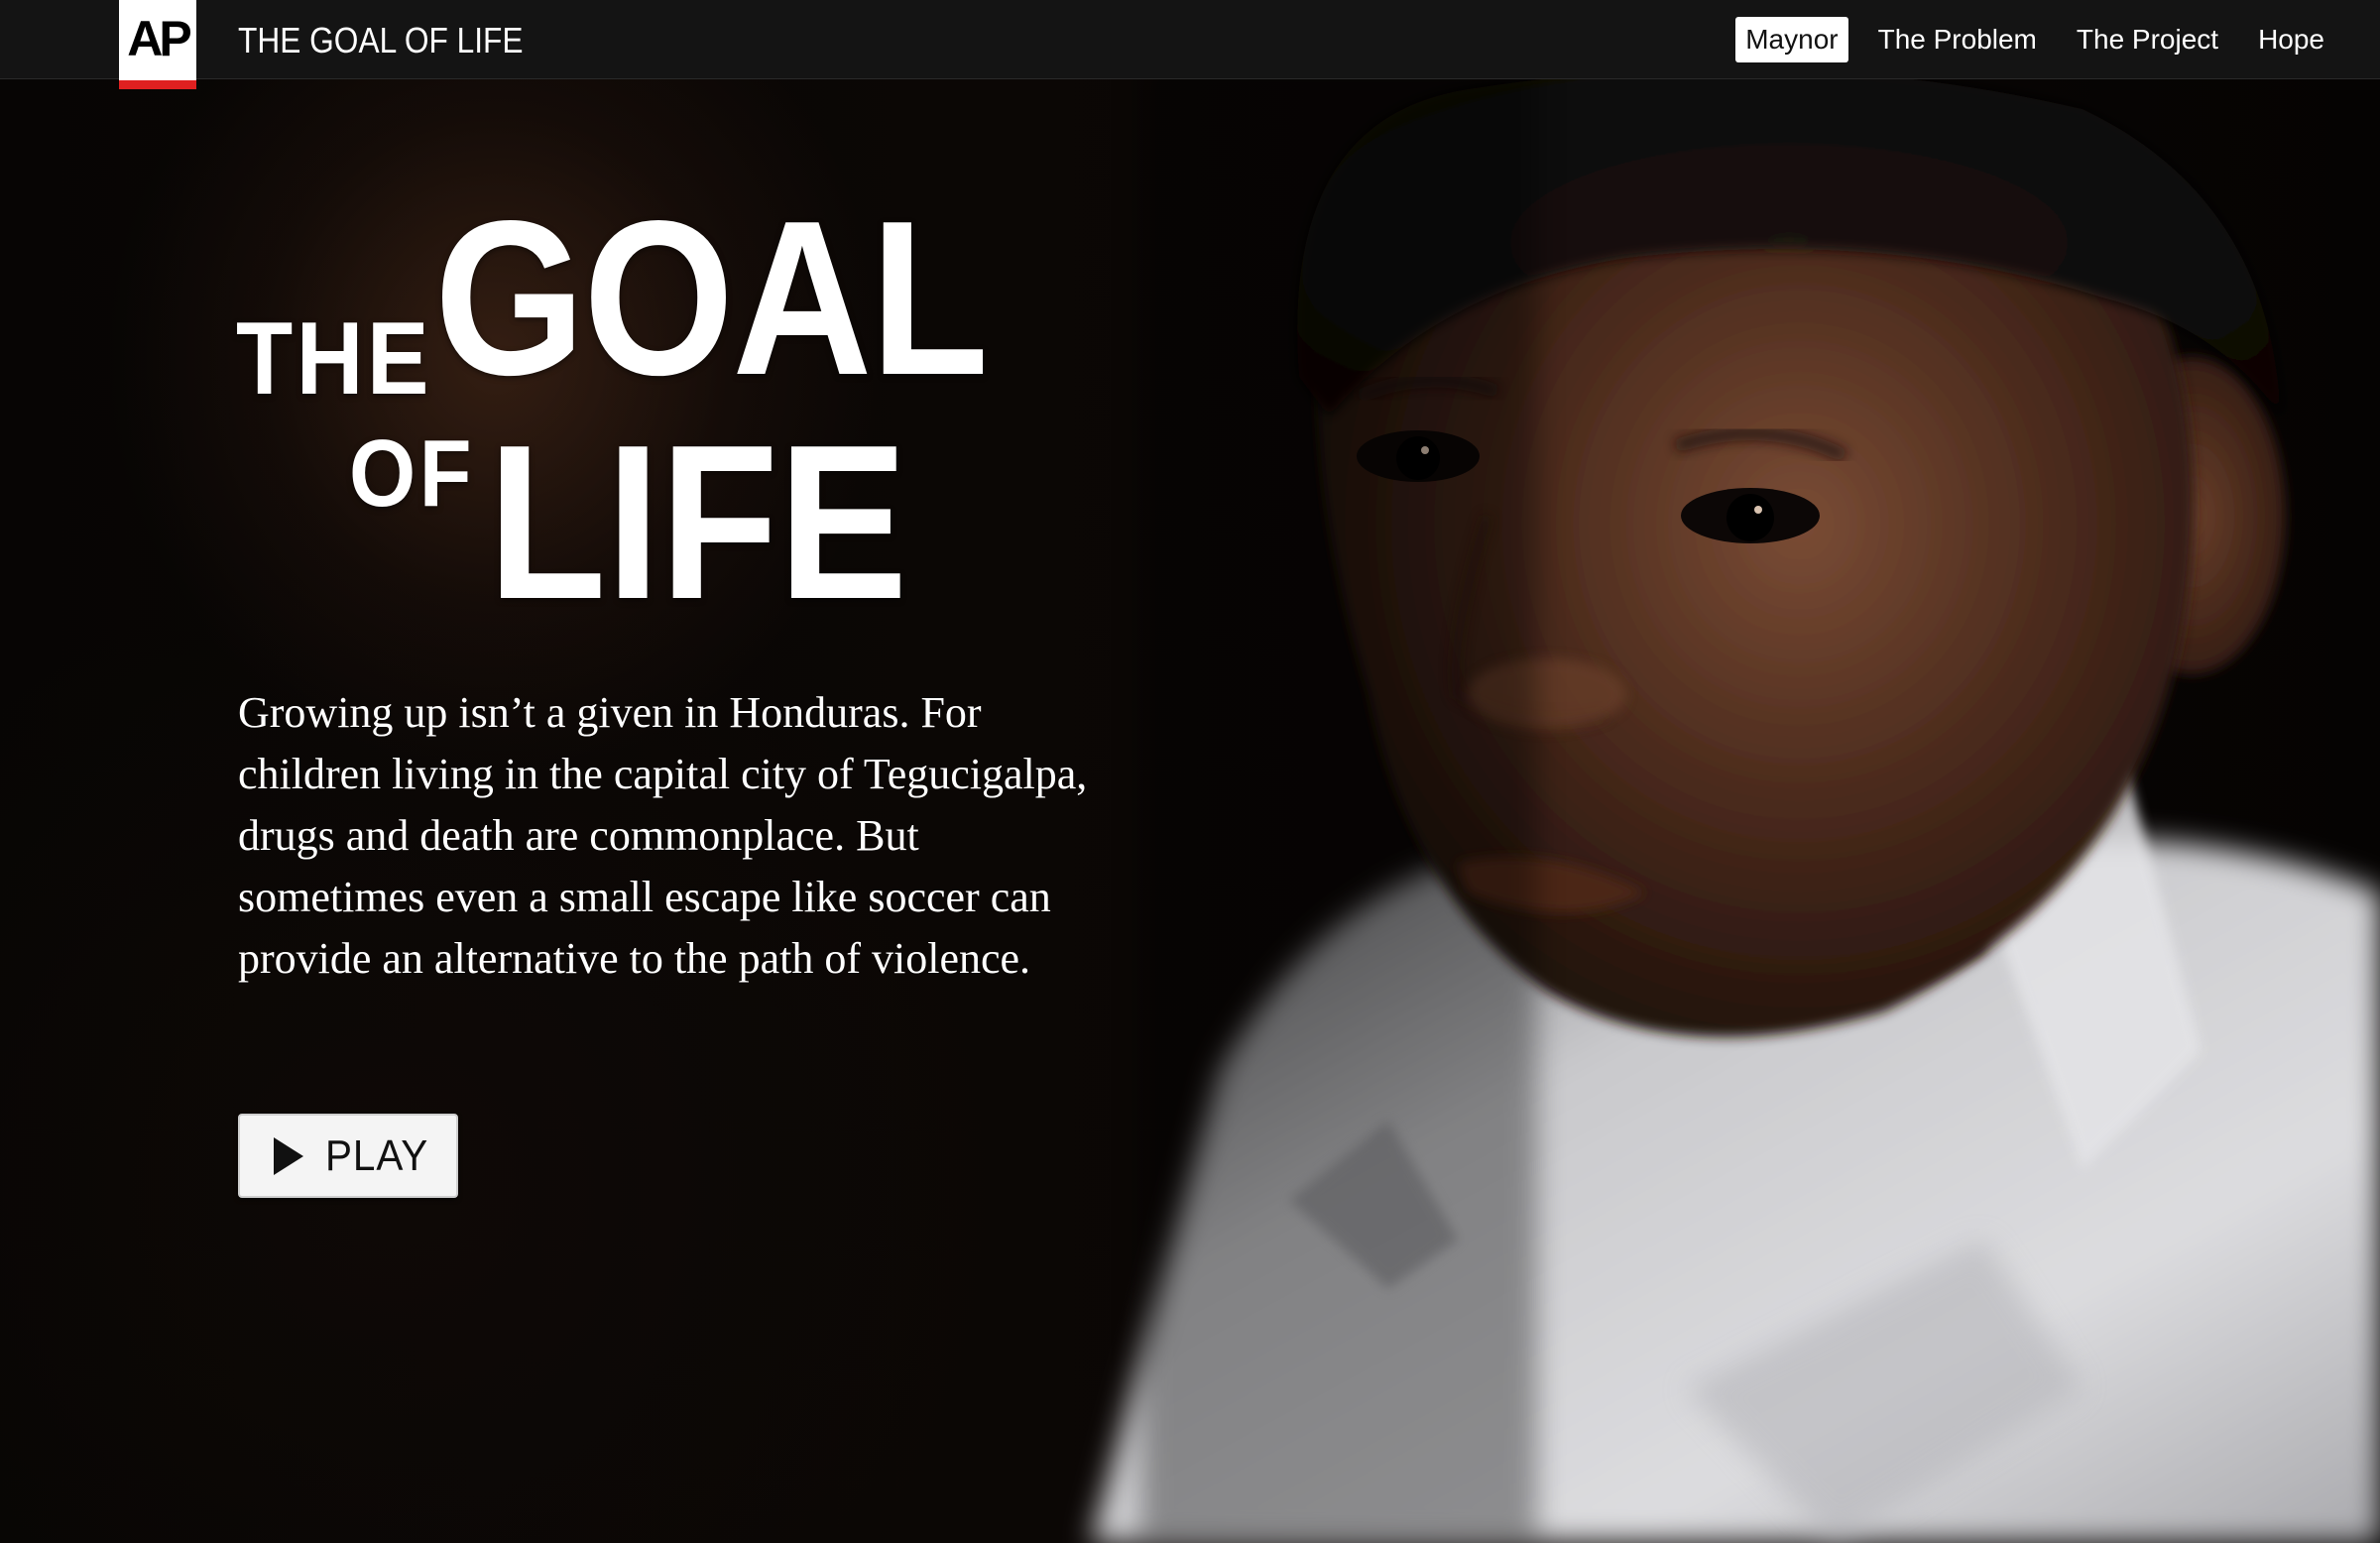  What do you see at coordinates (698, 523) in the screenshot?
I see `headline-life: LIFE` at bounding box center [698, 523].